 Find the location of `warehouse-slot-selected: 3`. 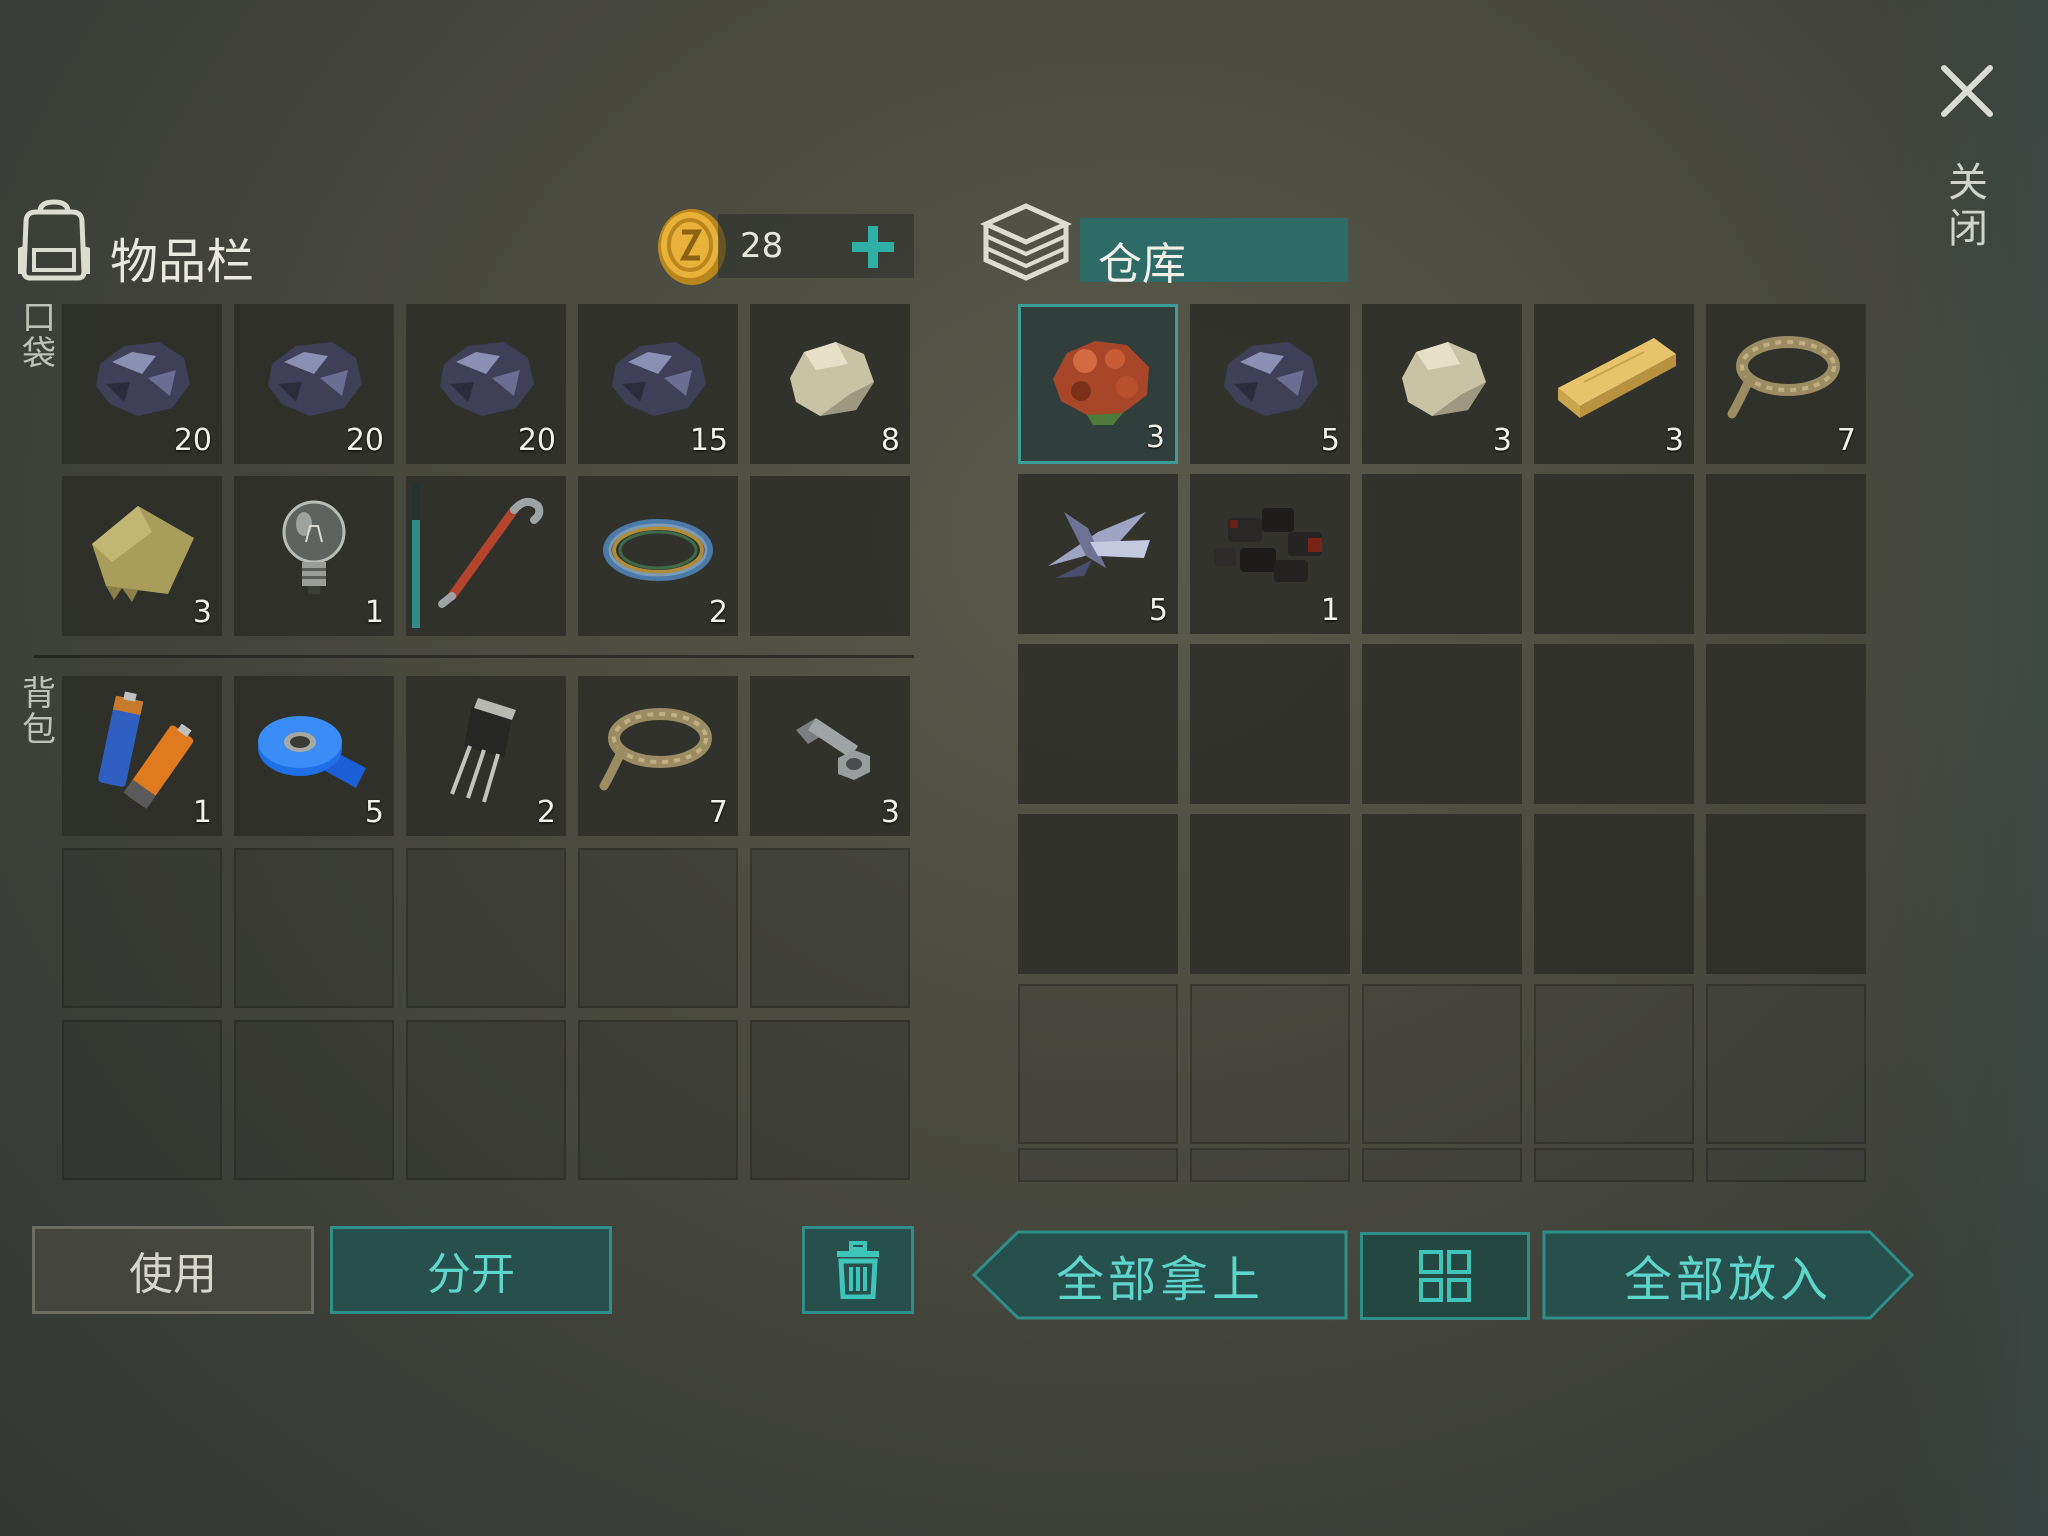

warehouse-slot-selected: 3 is located at coordinates (1098, 384).